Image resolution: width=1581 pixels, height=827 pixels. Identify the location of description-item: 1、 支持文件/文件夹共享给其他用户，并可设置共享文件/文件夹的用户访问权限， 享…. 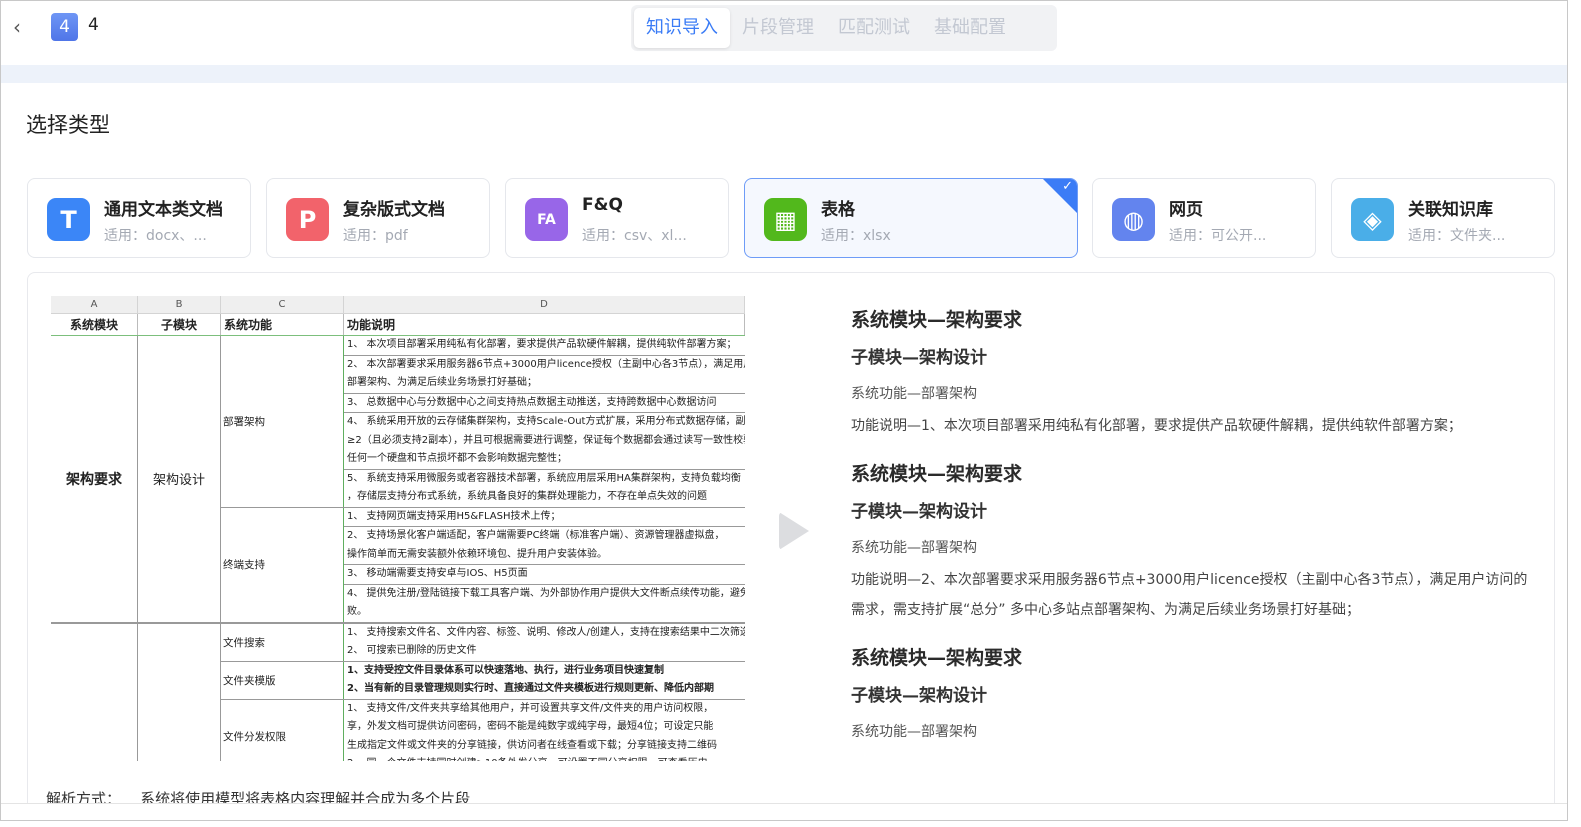
(544, 731).